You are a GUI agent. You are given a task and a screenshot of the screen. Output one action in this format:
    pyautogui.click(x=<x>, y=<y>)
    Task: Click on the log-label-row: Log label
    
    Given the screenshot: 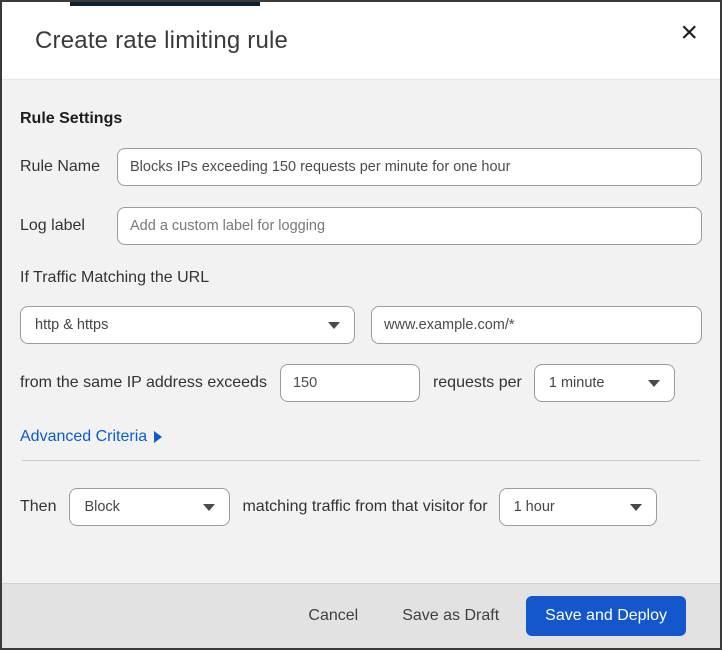 What is the action you would take?
    pyautogui.click(x=361, y=226)
    